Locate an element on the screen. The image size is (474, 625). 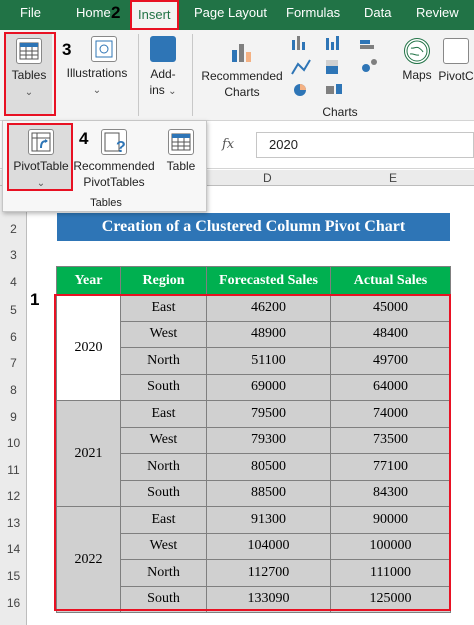
forecast-cell: 91300 is located at coordinates (268, 520).